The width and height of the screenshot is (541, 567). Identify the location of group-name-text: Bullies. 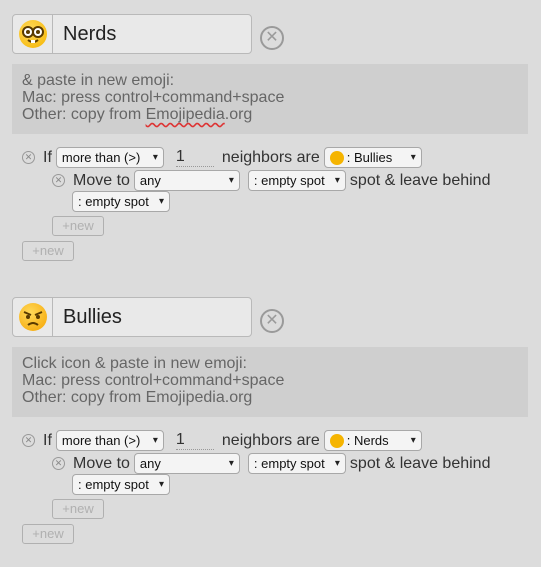
(87, 317).